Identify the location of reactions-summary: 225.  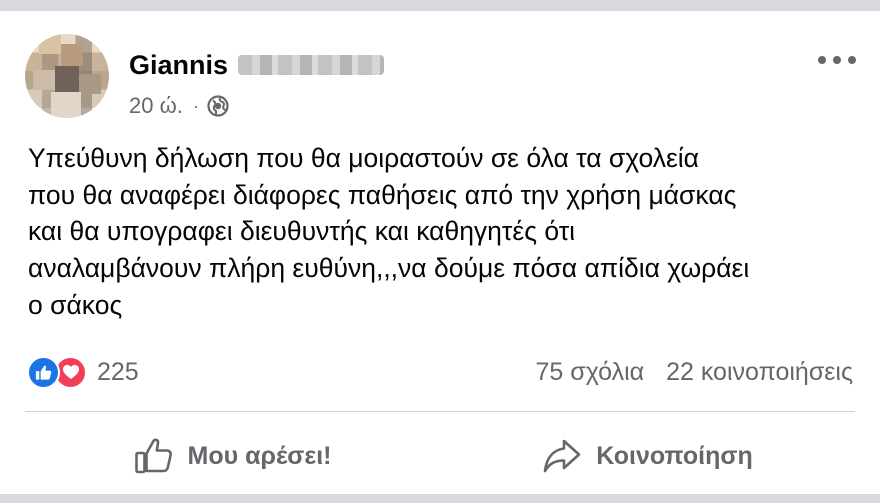
(83, 372).